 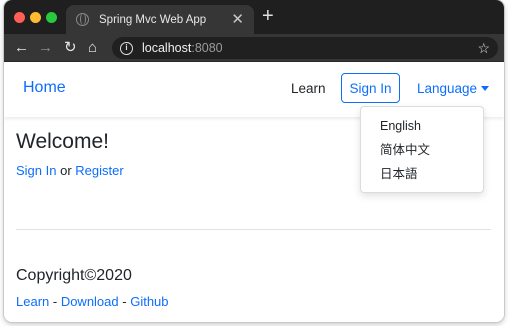 What do you see at coordinates (92, 48) in the screenshot?
I see `home-icon: ⌂` at bounding box center [92, 48].